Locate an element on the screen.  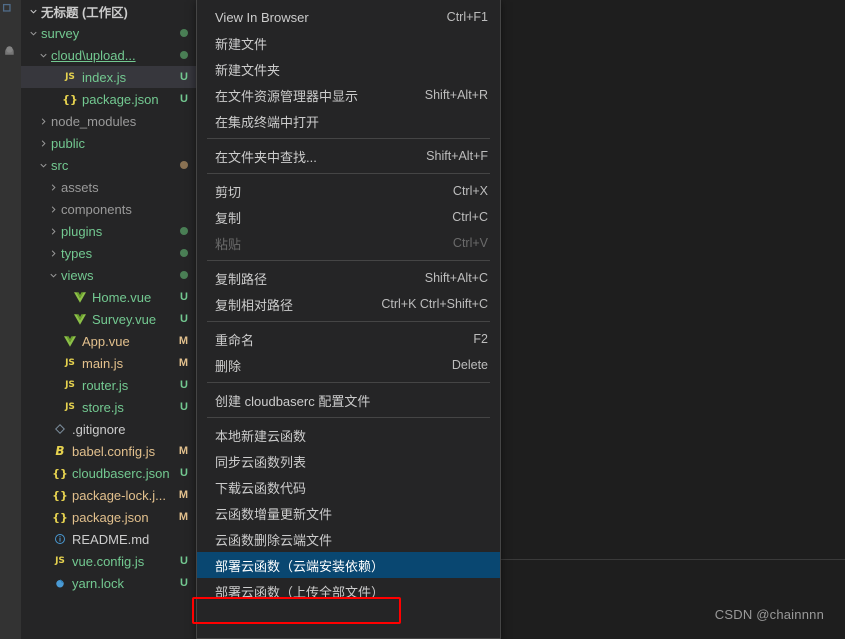
tree-row-label: router.js is located at coordinates (105, 385).